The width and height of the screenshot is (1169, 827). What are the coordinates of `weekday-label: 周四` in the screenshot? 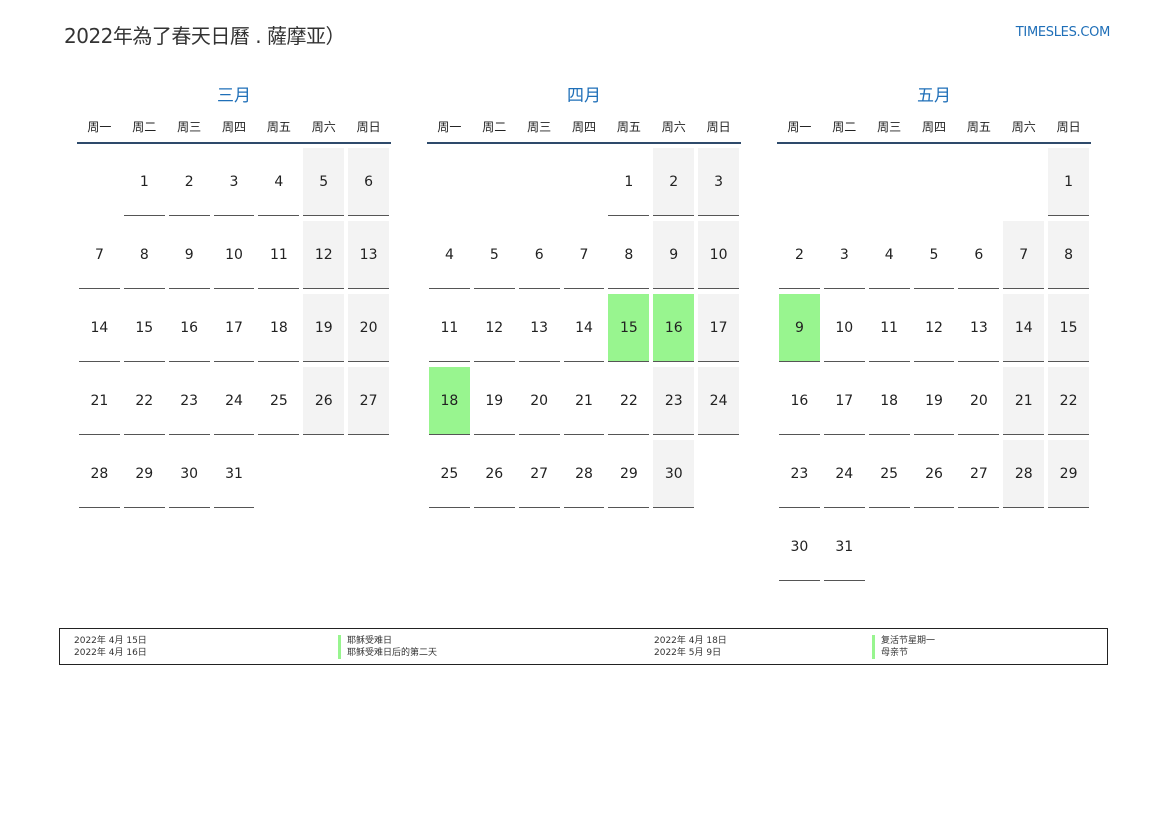 It's located at (584, 127).